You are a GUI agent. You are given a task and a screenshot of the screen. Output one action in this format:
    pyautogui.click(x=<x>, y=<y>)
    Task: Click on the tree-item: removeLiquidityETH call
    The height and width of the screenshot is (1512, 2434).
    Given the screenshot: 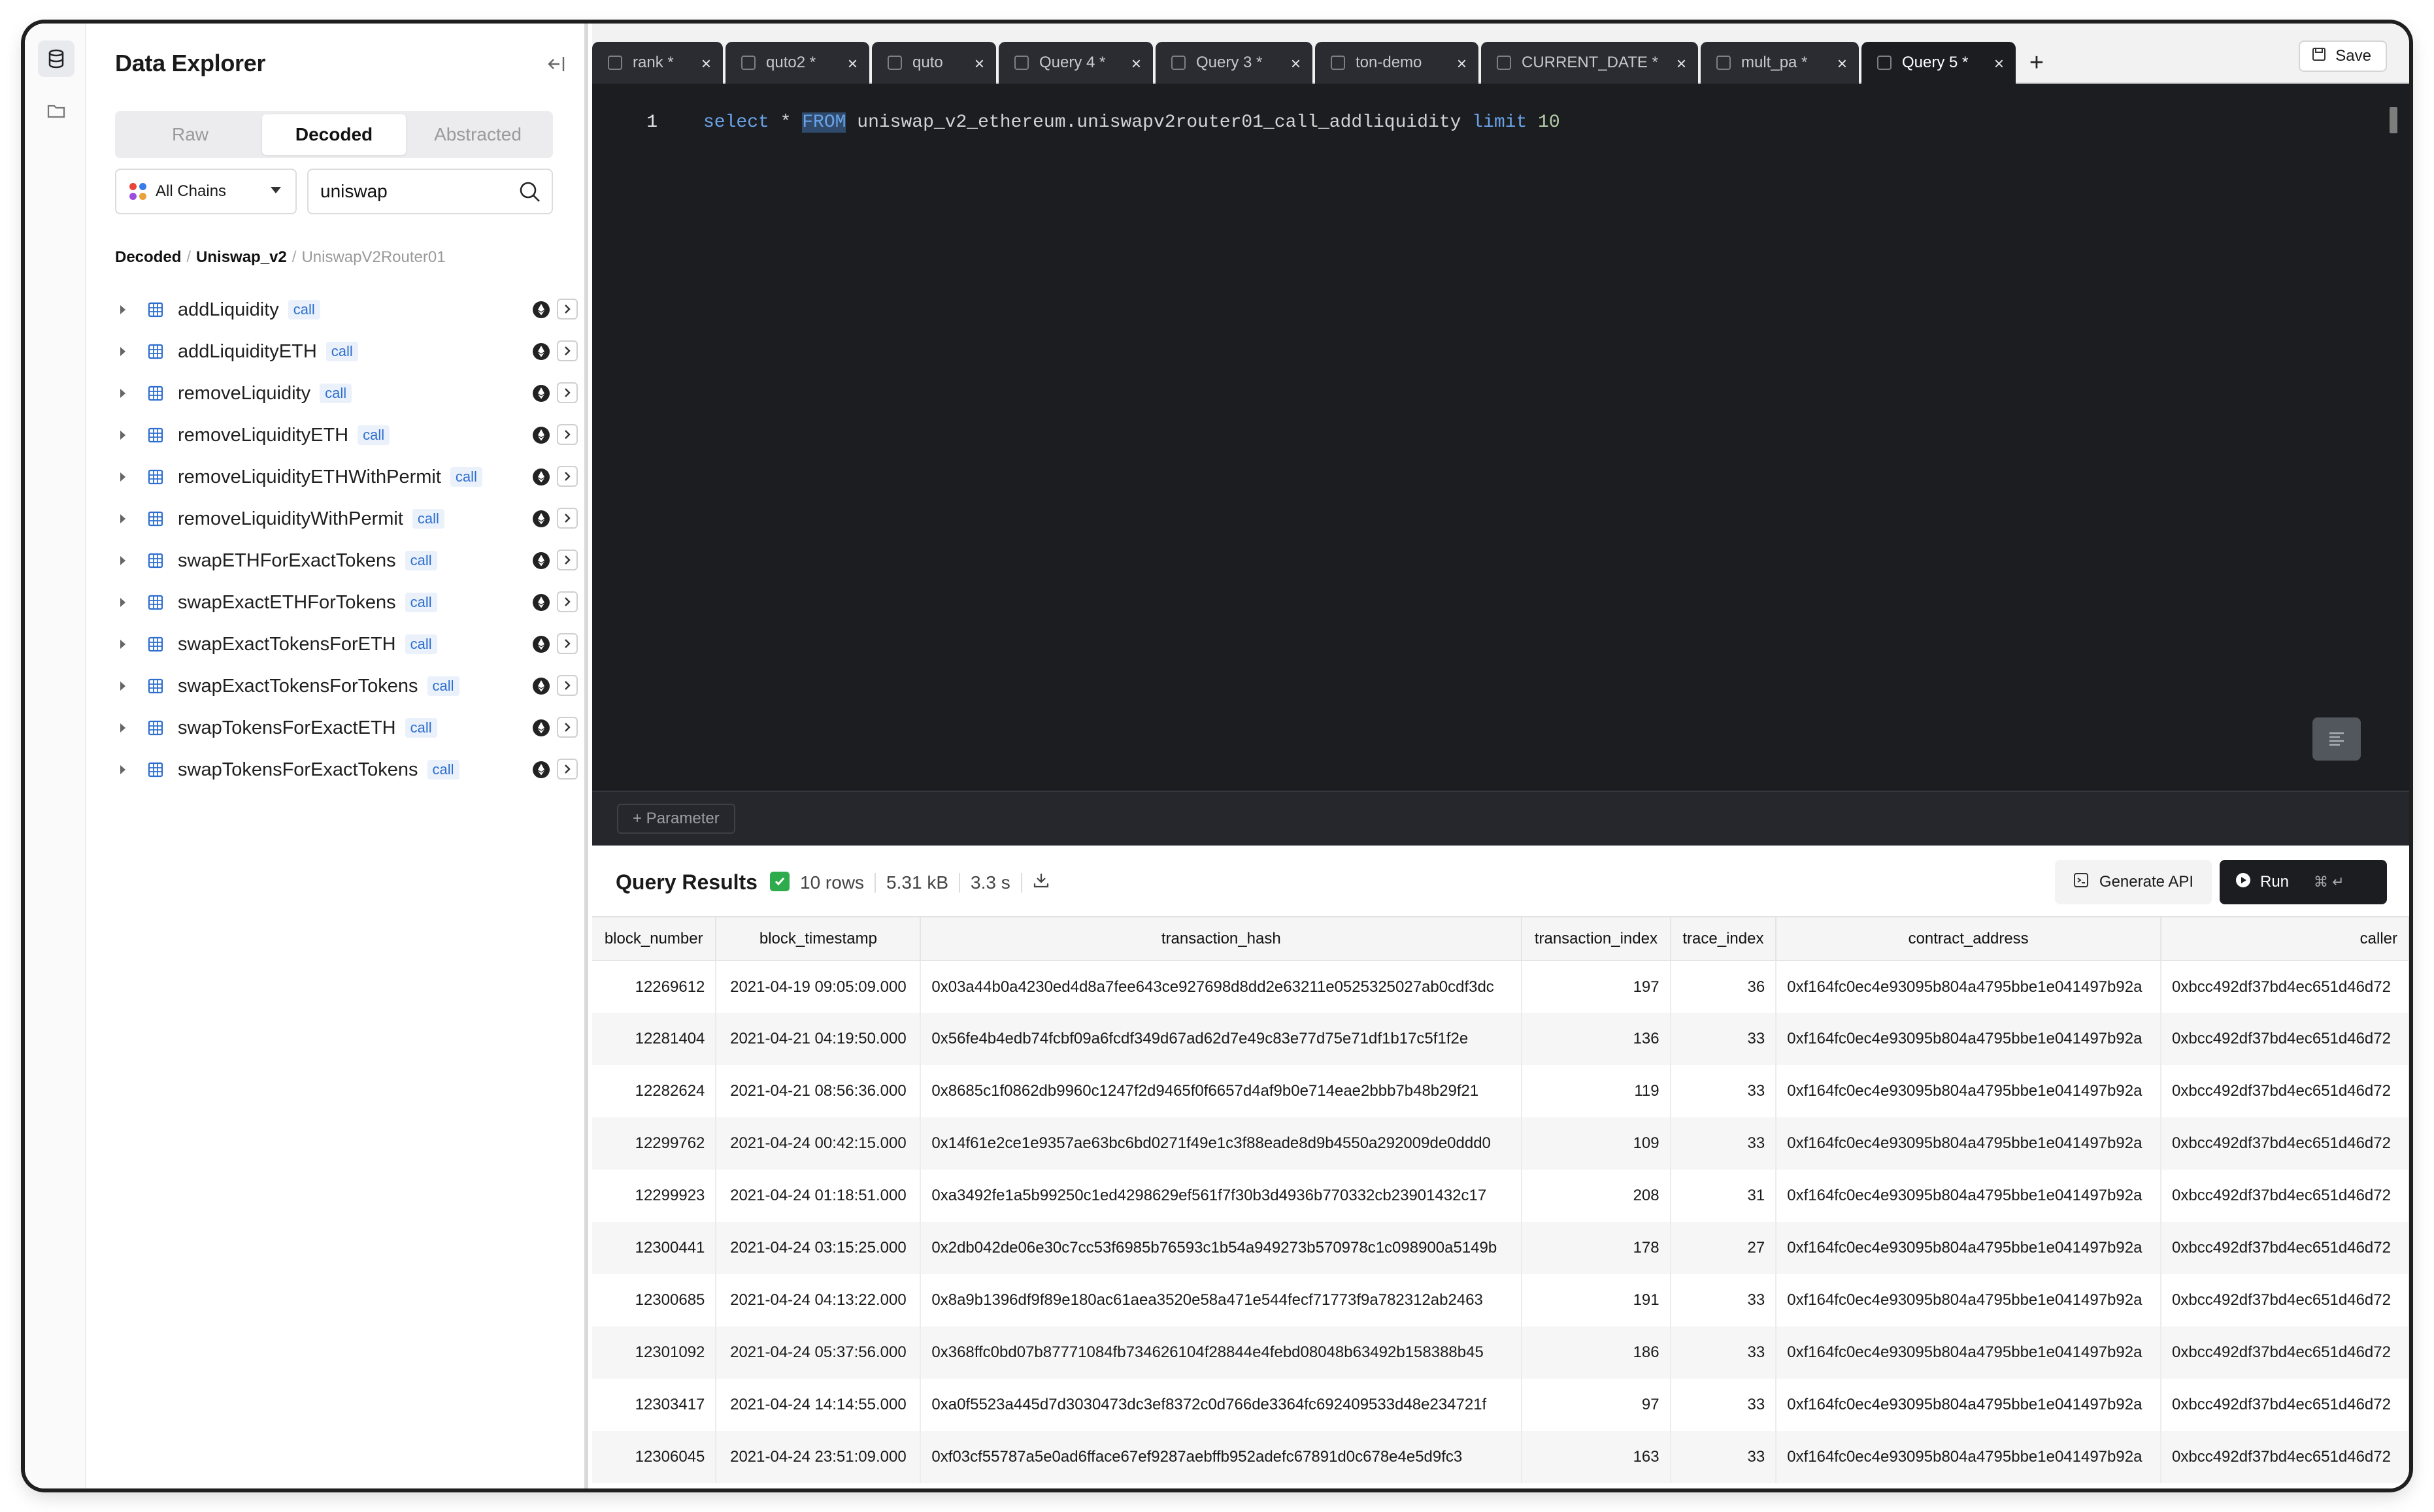 What is the action you would take?
    pyautogui.click(x=346, y=435)
    